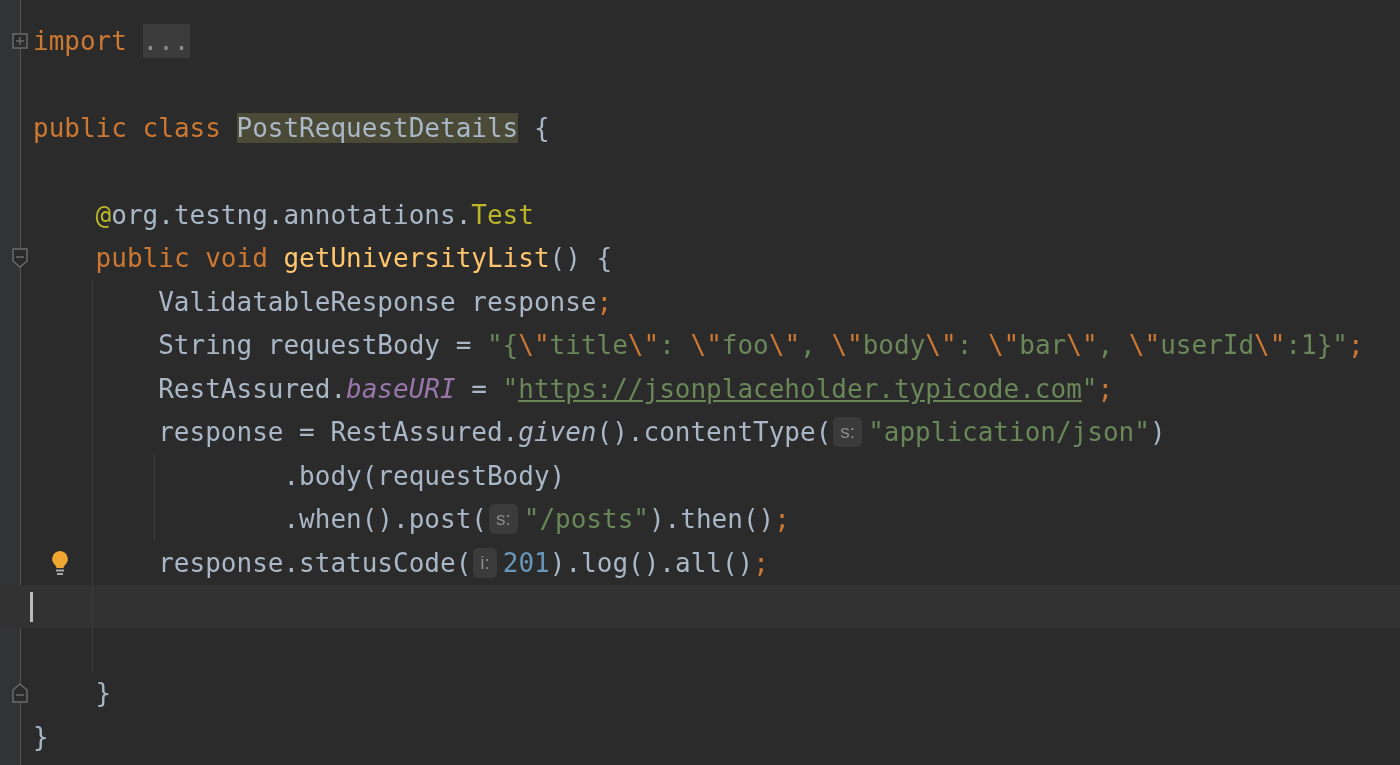 The width and height of the screenshot is (1400, 765). What do you see at coordinates (894, 345) in the screenshot?
I see `string-literal: body` at bounding box center [894, 345].